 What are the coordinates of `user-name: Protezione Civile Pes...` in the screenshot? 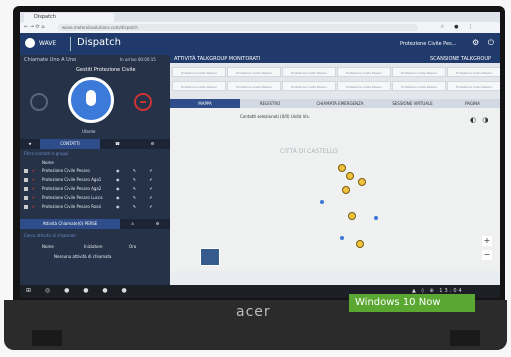 It's located at (428, 44).